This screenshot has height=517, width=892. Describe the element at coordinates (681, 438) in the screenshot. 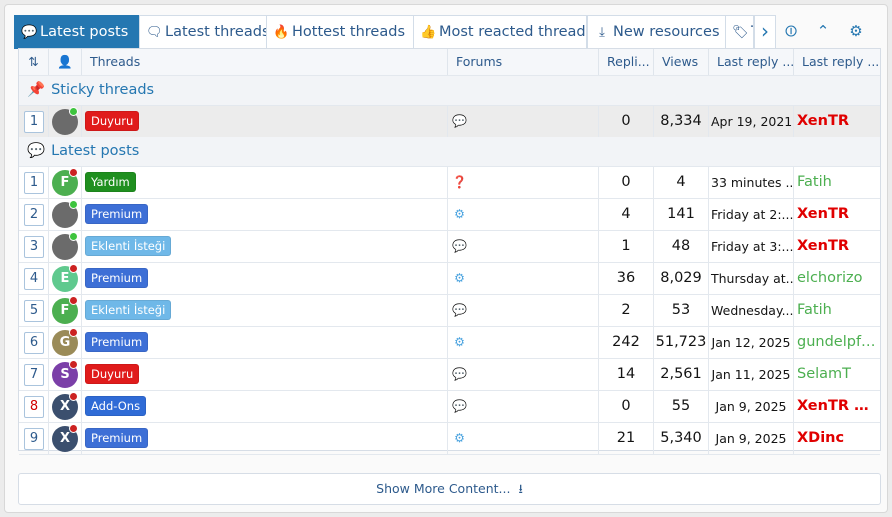

I see `views-count: 5,340` at that location.